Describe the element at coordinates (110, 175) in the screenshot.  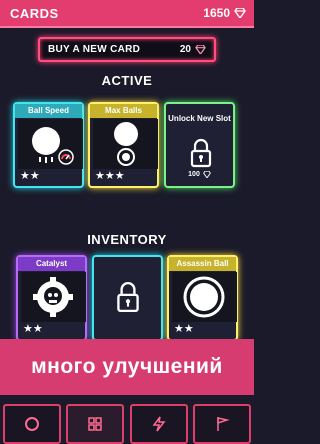
I see `card-stars: ★★★` at that location.